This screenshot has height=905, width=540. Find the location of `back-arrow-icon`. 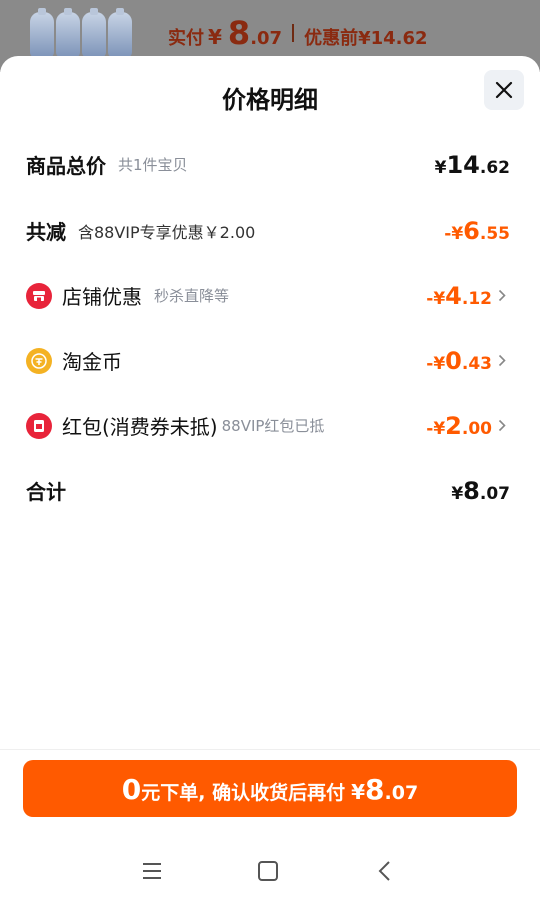

back-arrow-icon is located at coordinates (384, 871).